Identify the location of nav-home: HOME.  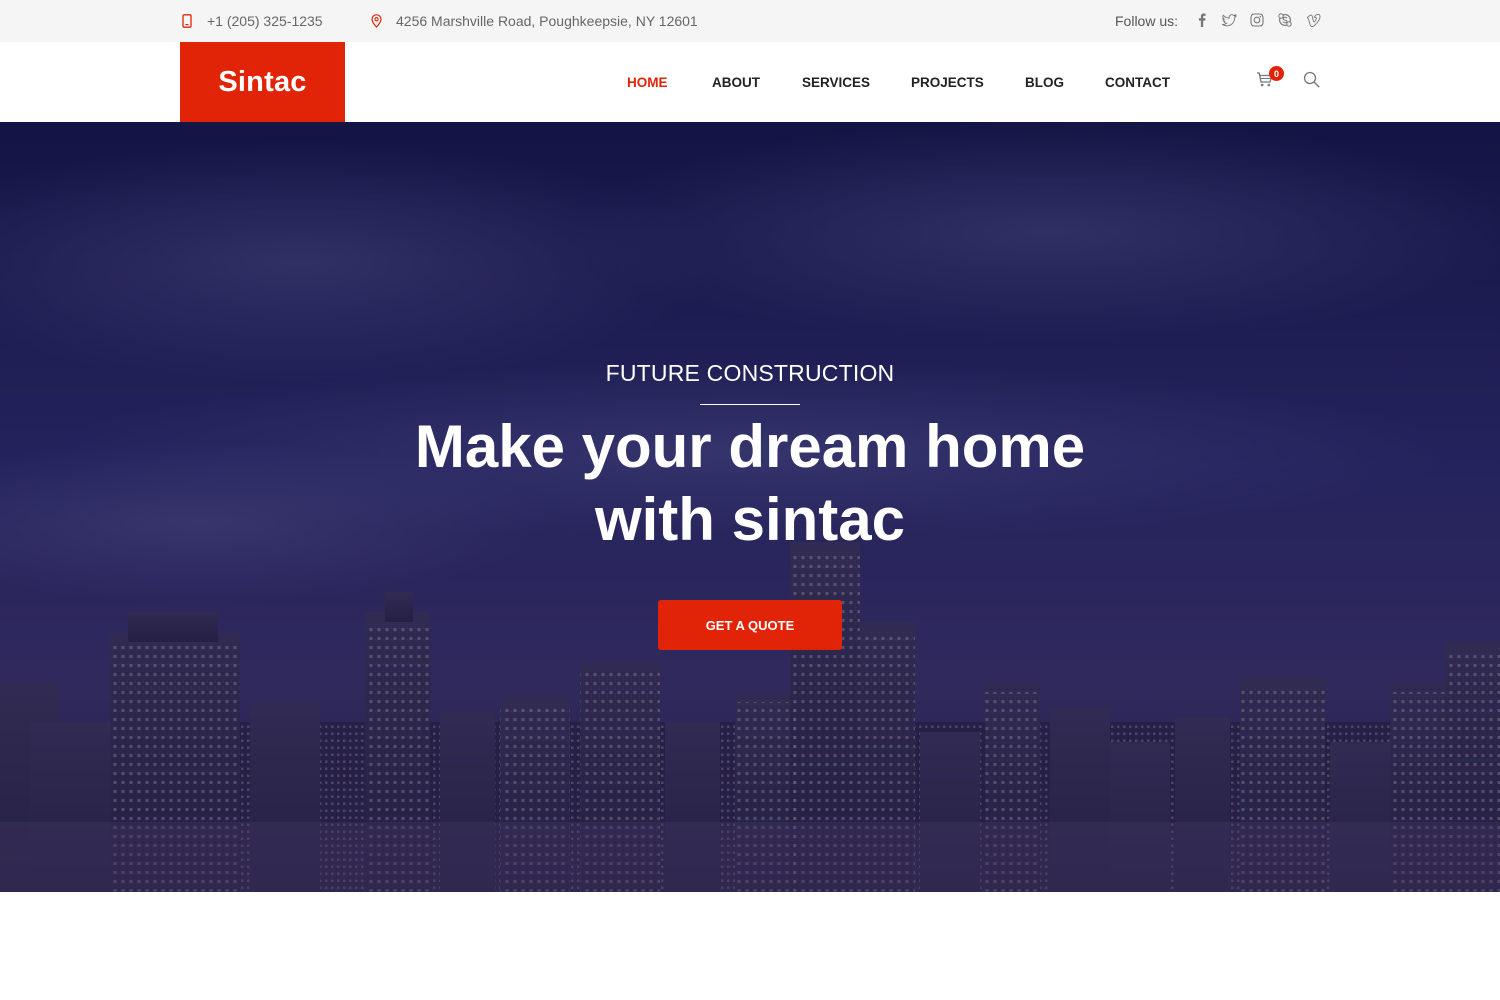
(647, 82).